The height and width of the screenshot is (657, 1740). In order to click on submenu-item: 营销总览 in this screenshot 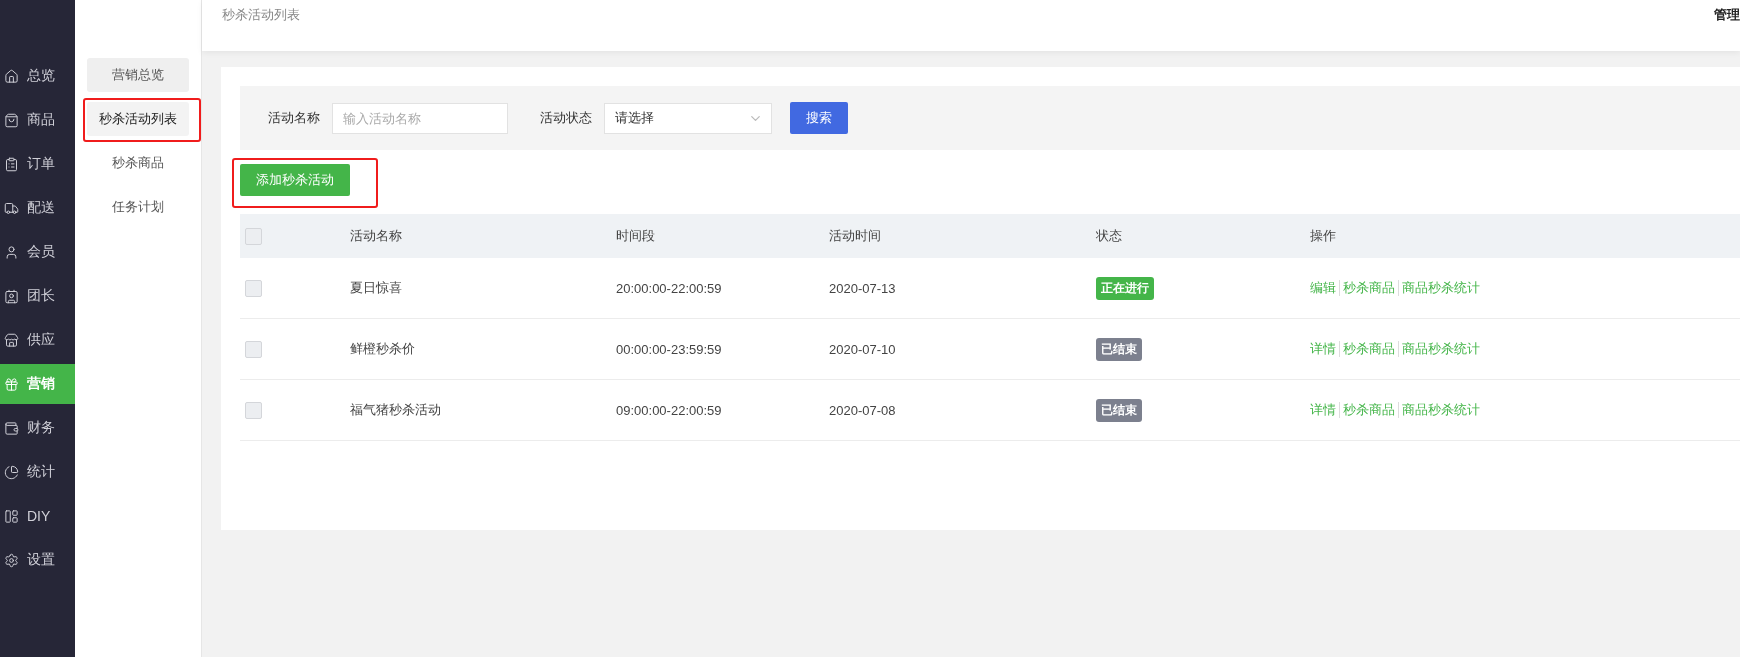, I will do `click(138, 75)`.